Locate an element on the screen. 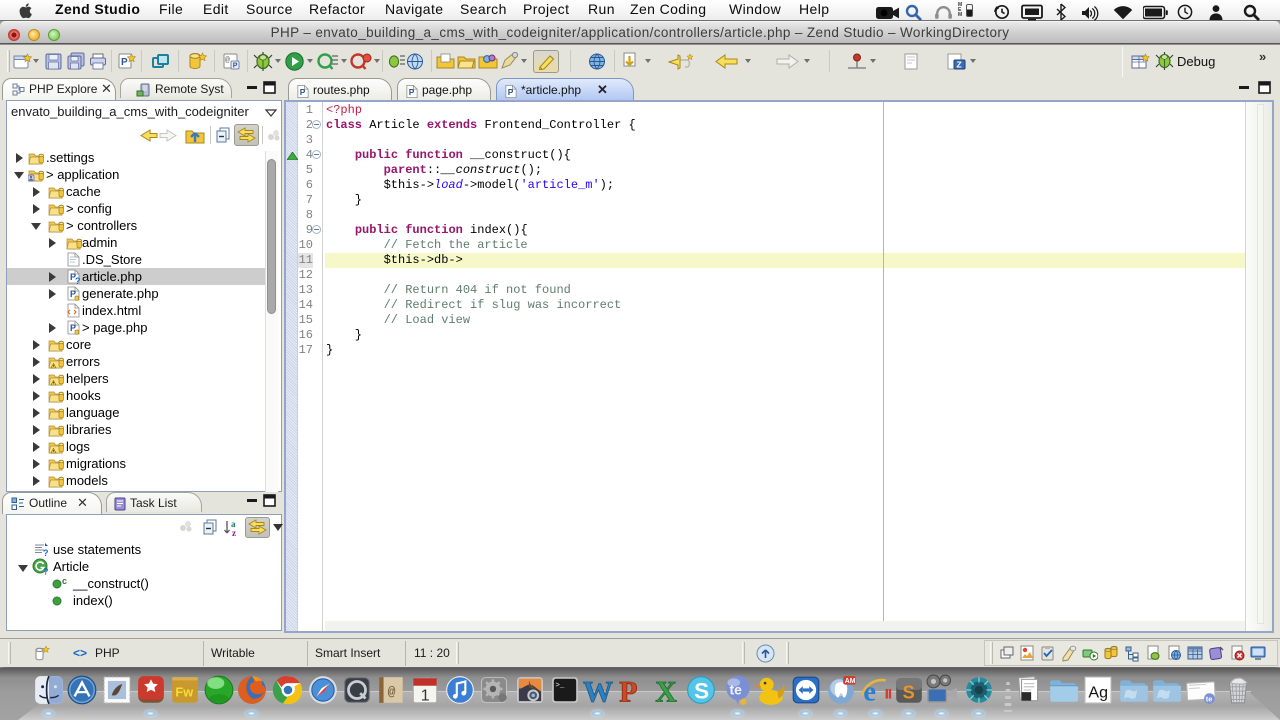 The height and width of the screenshot is (720, 1280). svg-text: Fw is located at coordinates (184, 691).